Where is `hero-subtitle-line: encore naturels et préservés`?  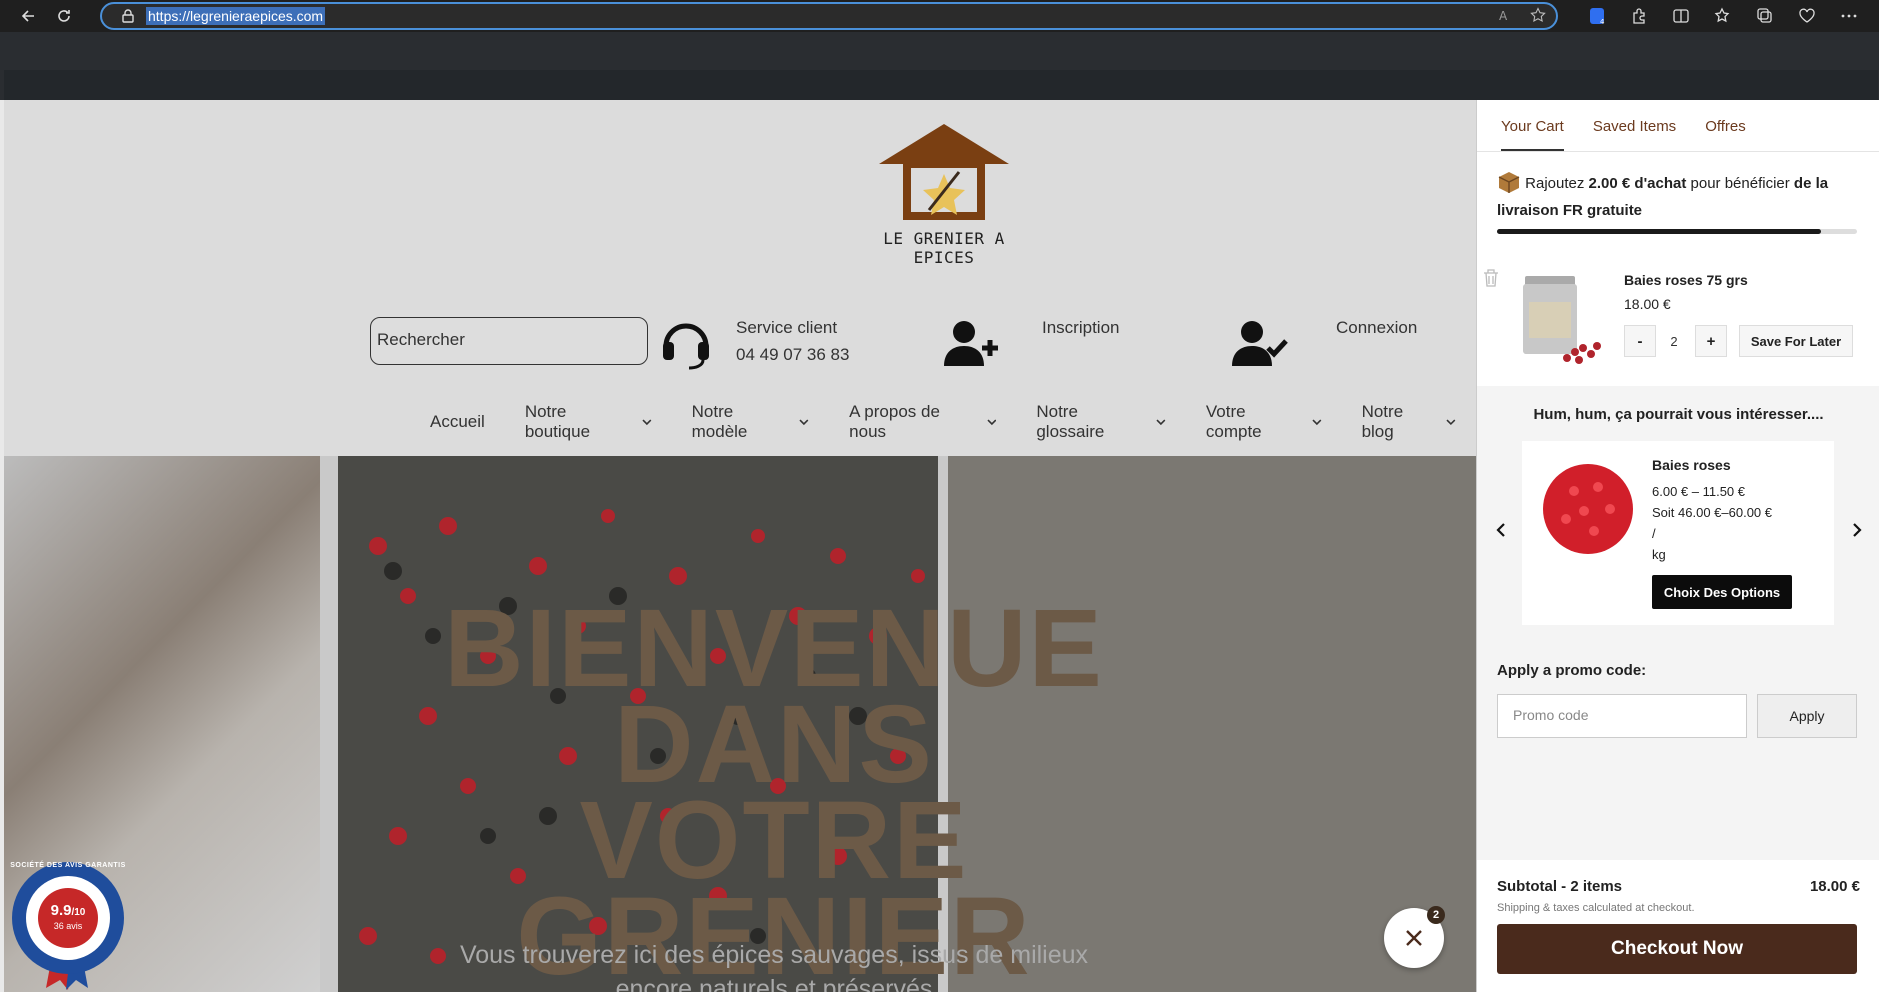
hero-subtitle-line: encore naturels et préservés is located at coordinates (774, 983).